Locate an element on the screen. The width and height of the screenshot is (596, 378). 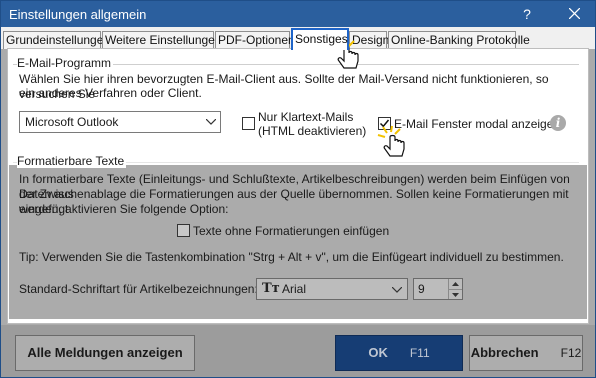
show-all-messages-label: Alle Meldungen anzeigen is located at coordinates (105, 352).